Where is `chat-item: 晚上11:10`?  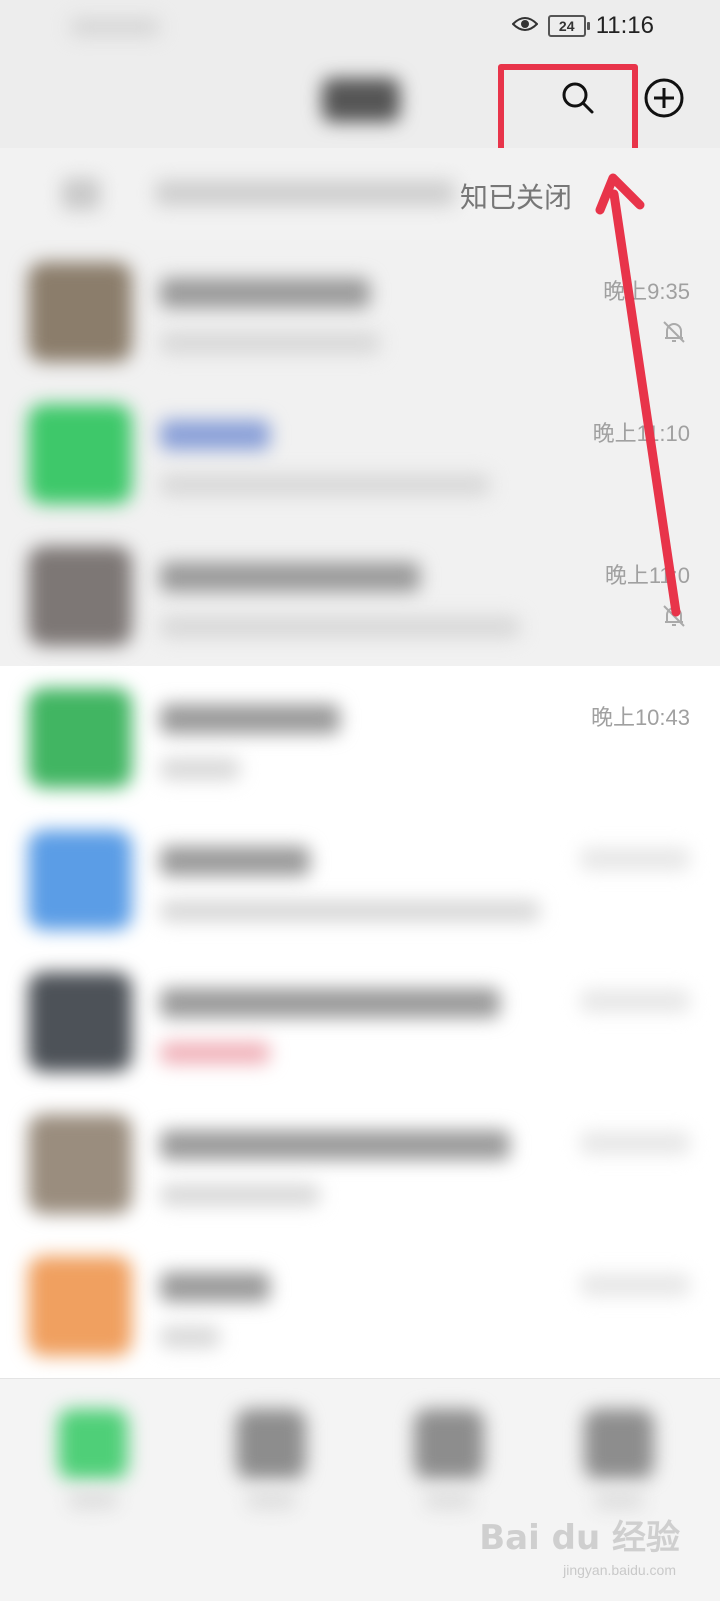
chat-item: 晚上11:10 is located at coordinates (360, 453).